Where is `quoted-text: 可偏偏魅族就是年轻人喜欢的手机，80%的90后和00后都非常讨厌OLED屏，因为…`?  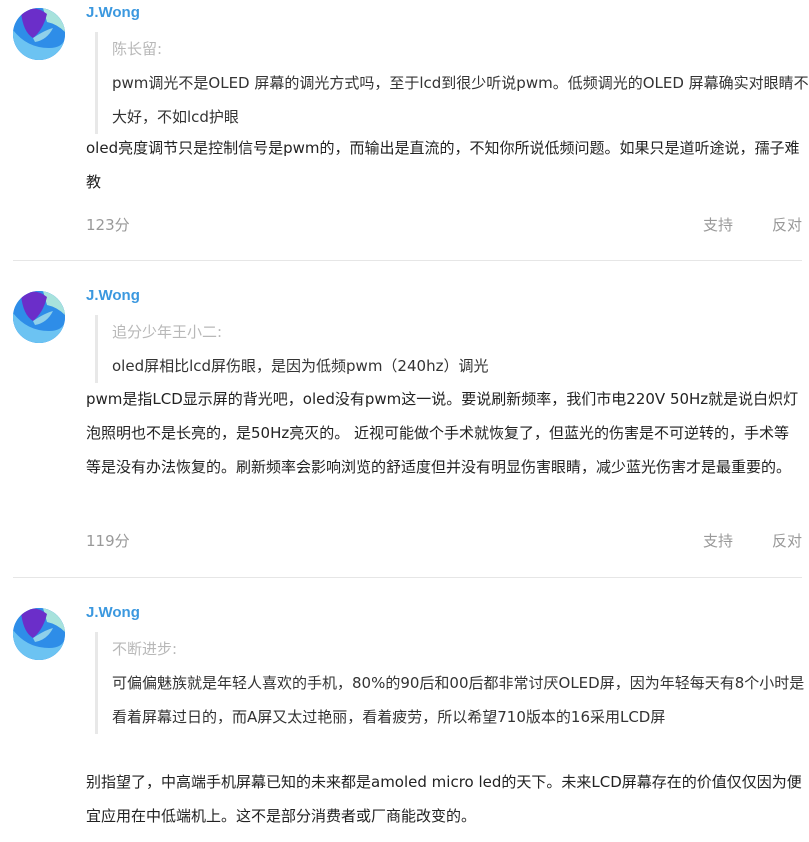 quoted-text: 可偏偏魅族就是年轻人喜欢的手机，80%的90后和00后都非常讨厌OLED屏，因为… is located at coordinates (458, 700).